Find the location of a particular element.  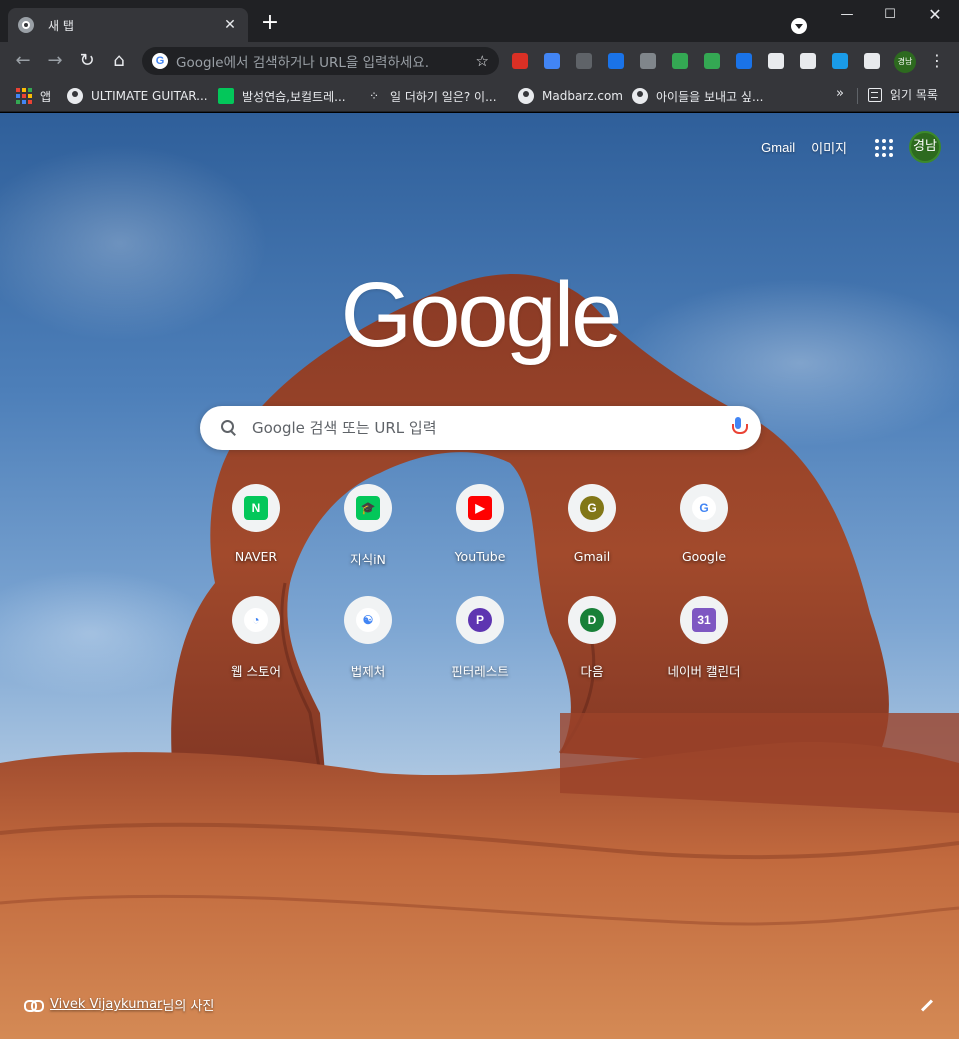

shortcut-label: 웹 스토어 is located at coordinates (256, 671).